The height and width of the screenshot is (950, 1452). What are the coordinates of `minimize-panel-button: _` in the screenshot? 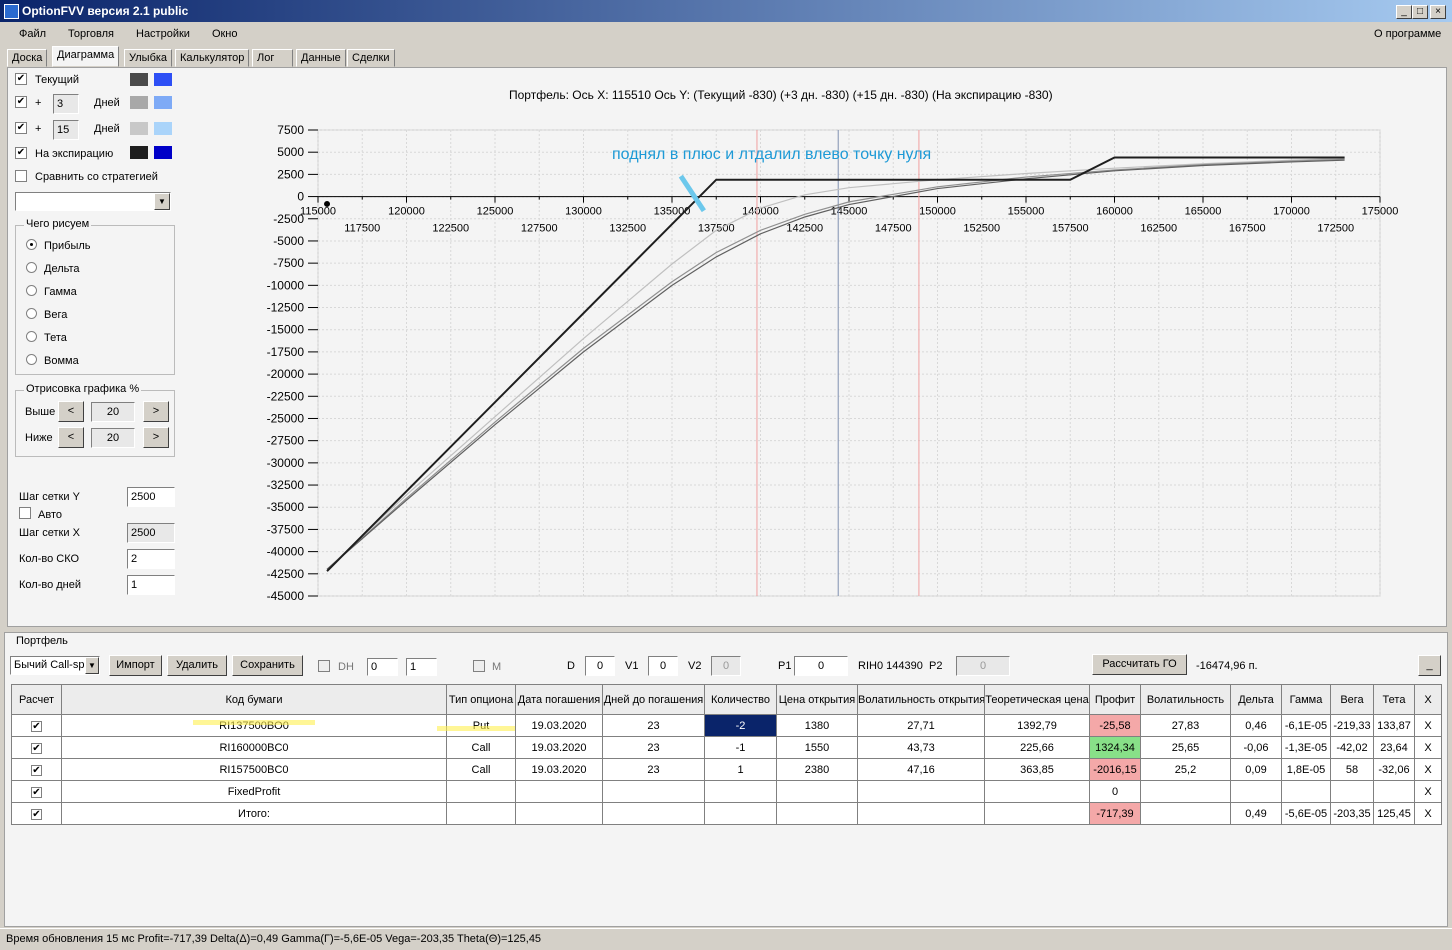 It's located at (1429, 665).